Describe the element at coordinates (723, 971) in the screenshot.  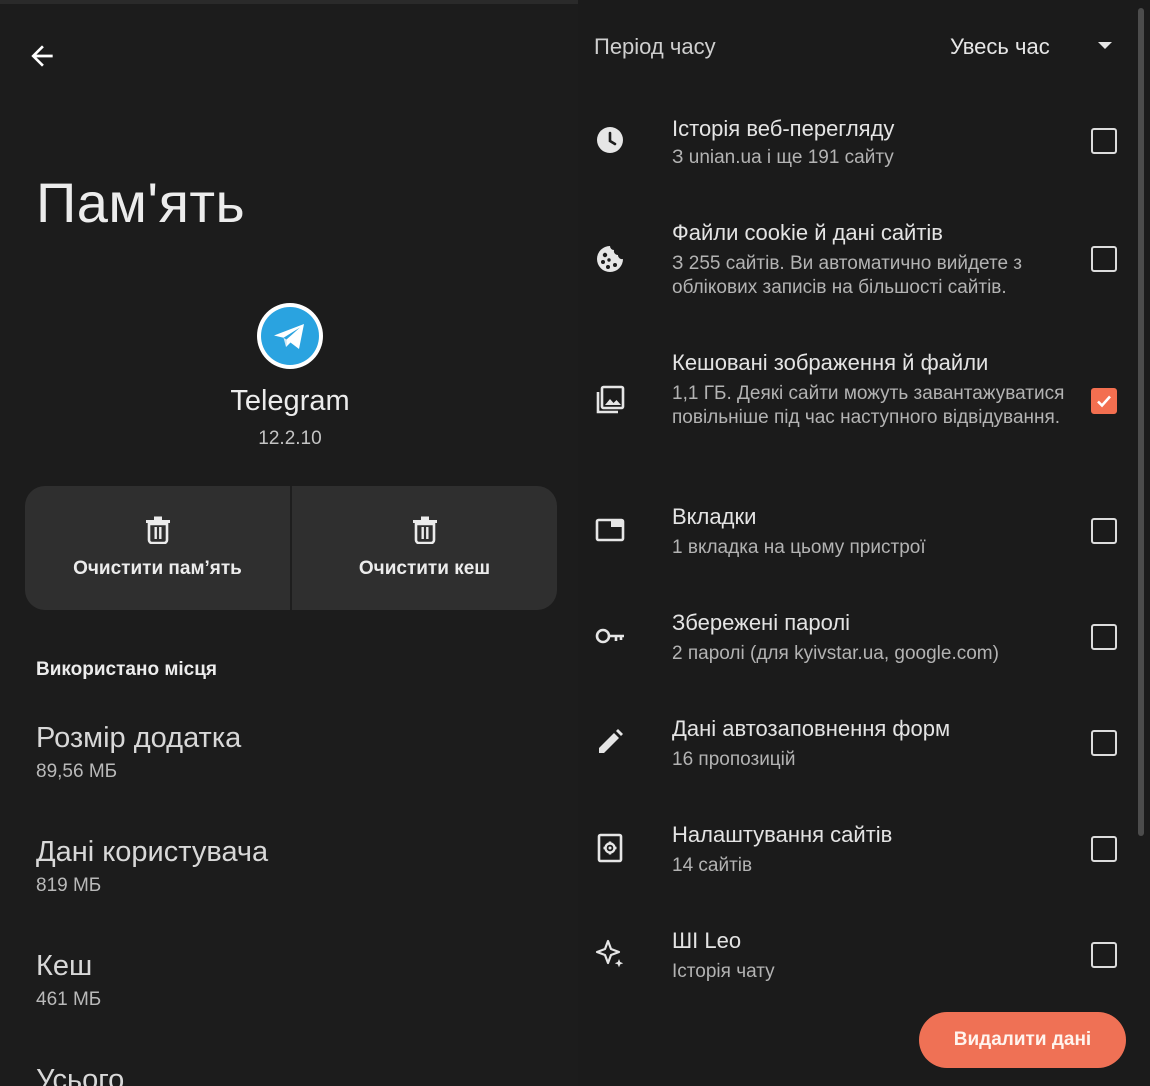
I see `item-subtitle: Історія чату` at that location.